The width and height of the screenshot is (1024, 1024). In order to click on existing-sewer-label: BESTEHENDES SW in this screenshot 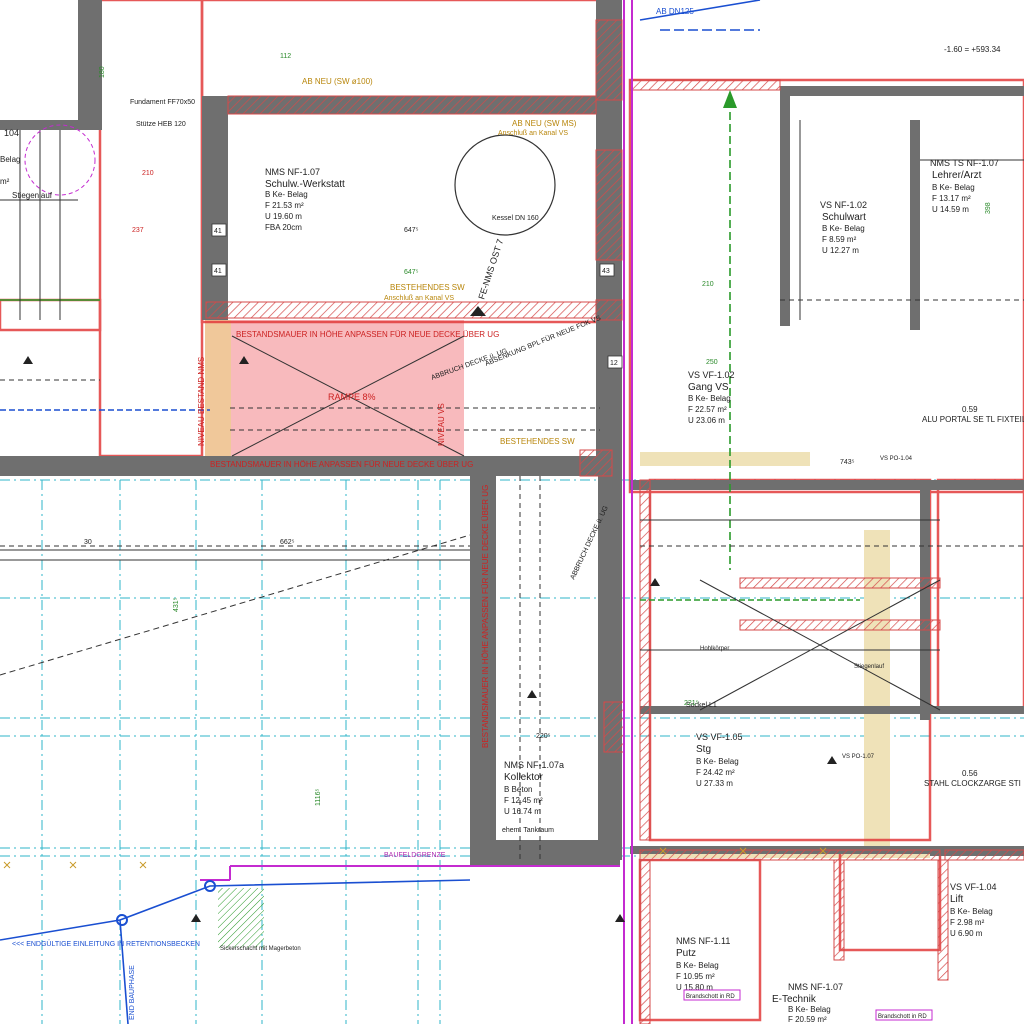, I will do `click(427, 287)`.